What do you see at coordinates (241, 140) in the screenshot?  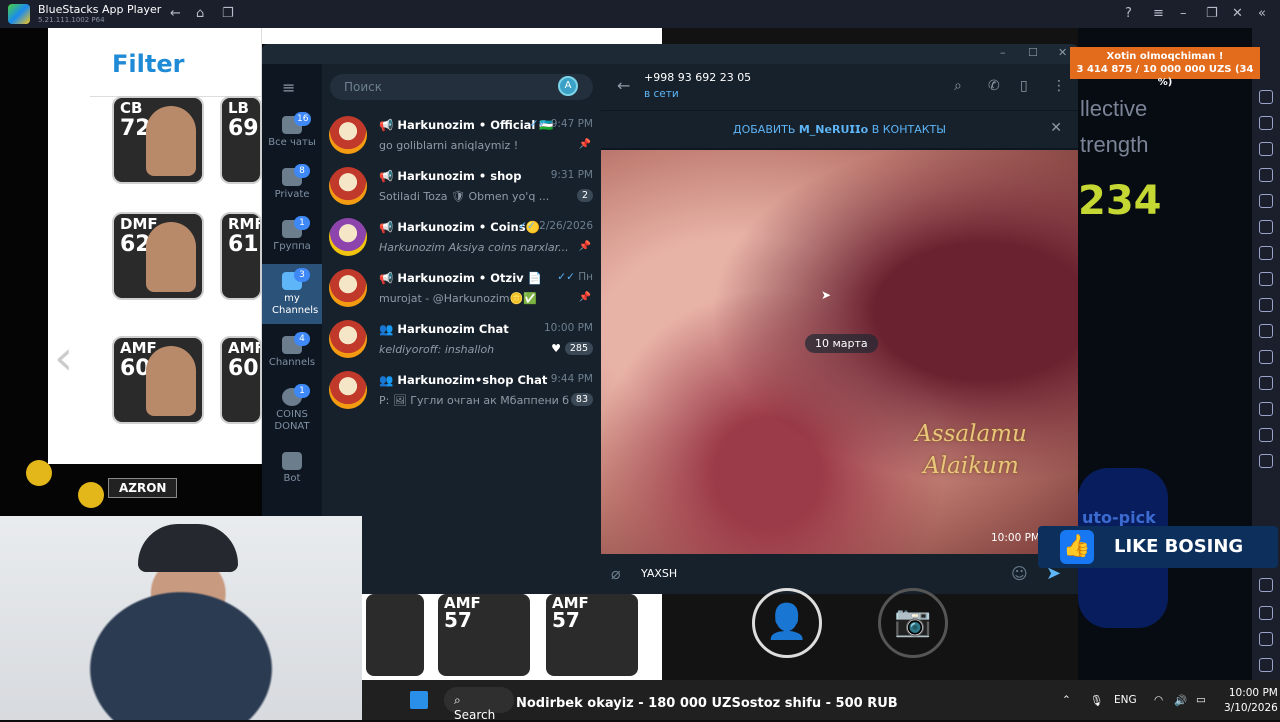 I see `player-card: LB 69` at bounding box center [241, 140].